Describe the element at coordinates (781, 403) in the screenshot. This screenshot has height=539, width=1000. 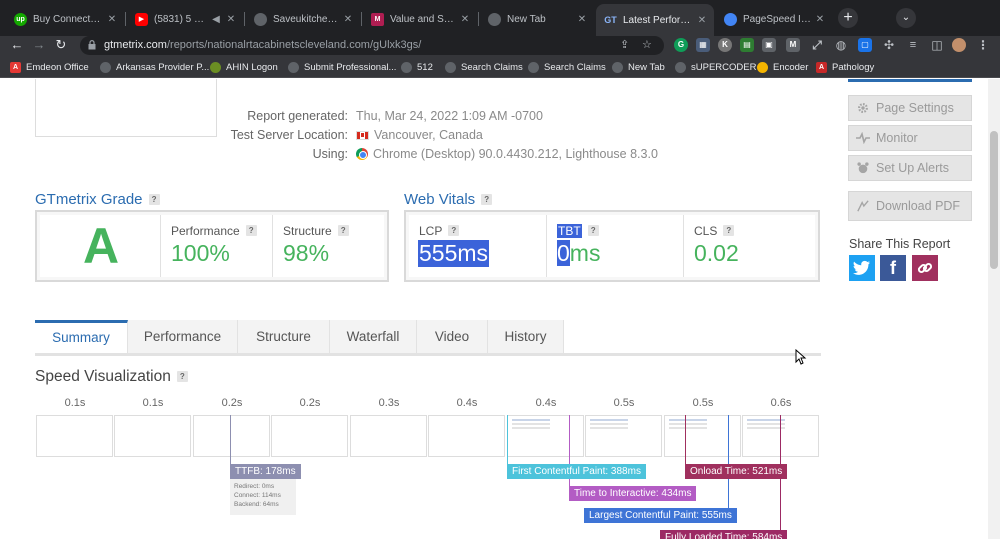
I see `frame-time-label: 0.6s` at that location.